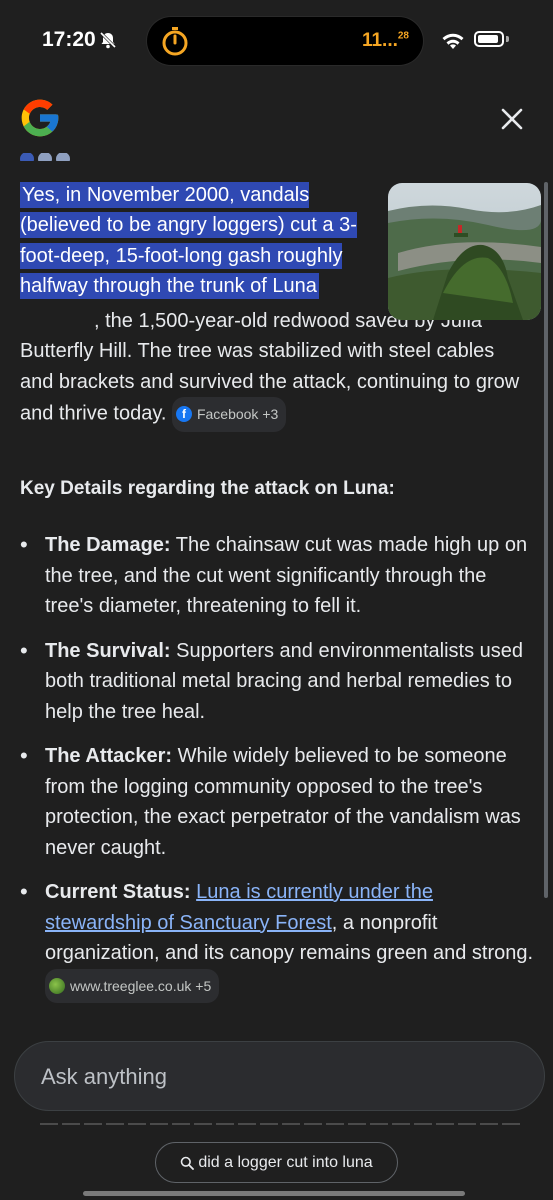 The height and width of the screenshot is (1200, 553). I want to click on luna-tree-image, so click(464, 251).